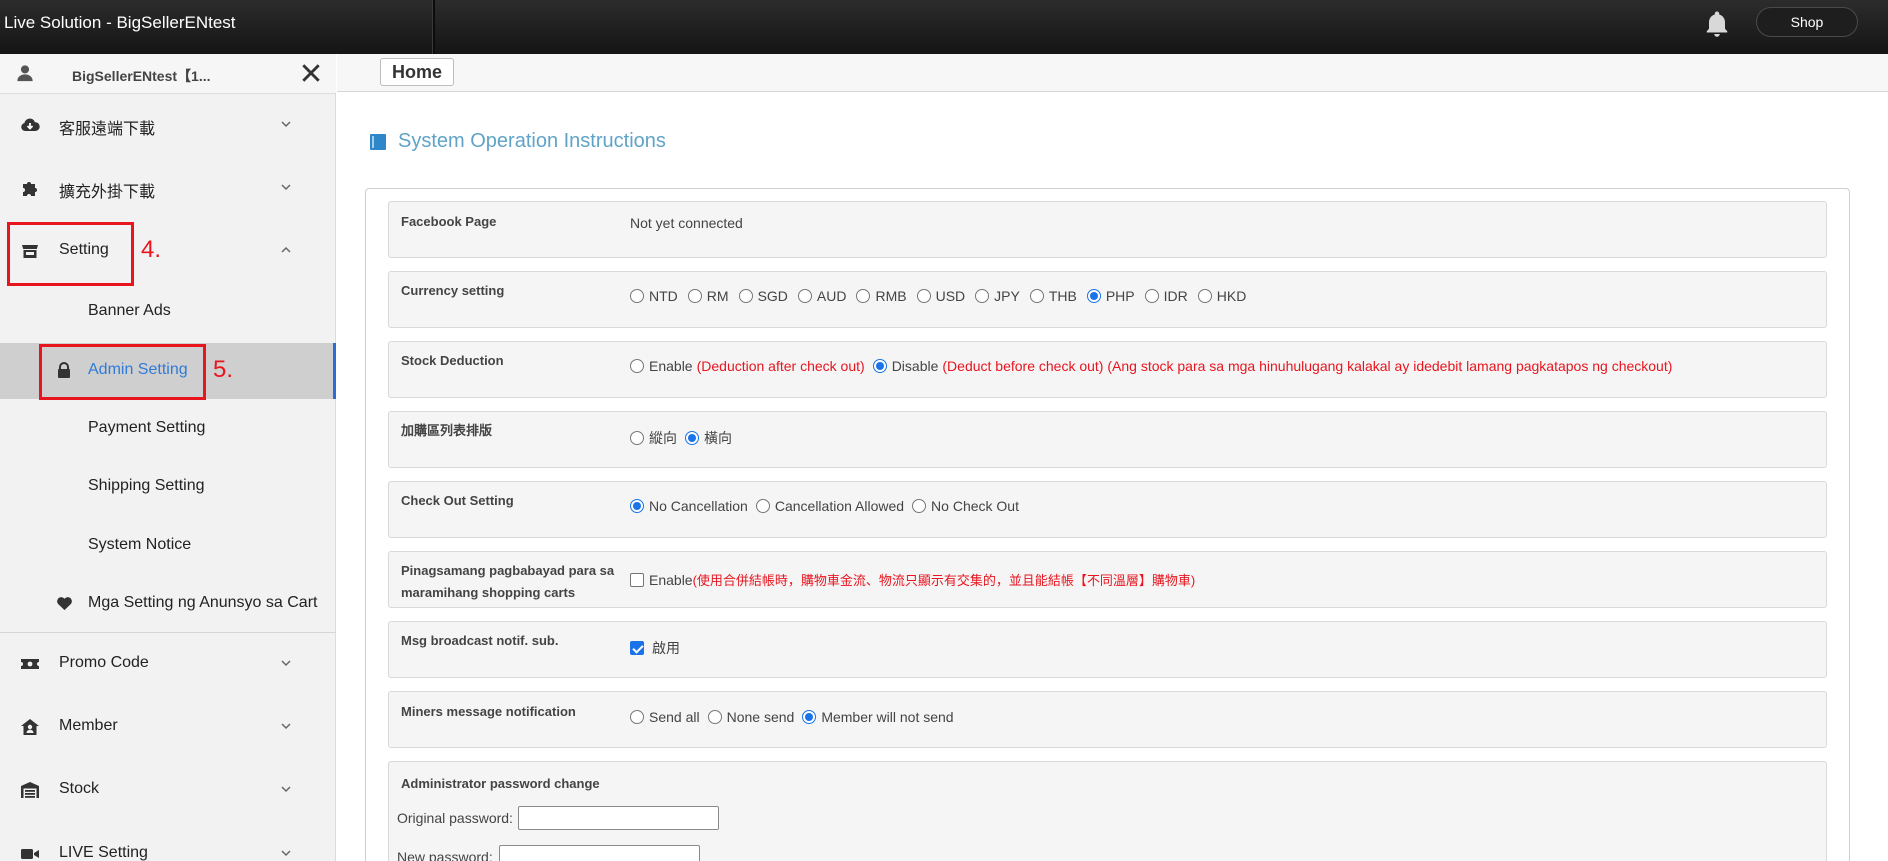 This screenshot has height=861, width=1888. I want to click on currency-option-usd: USD, so click(940, 296).